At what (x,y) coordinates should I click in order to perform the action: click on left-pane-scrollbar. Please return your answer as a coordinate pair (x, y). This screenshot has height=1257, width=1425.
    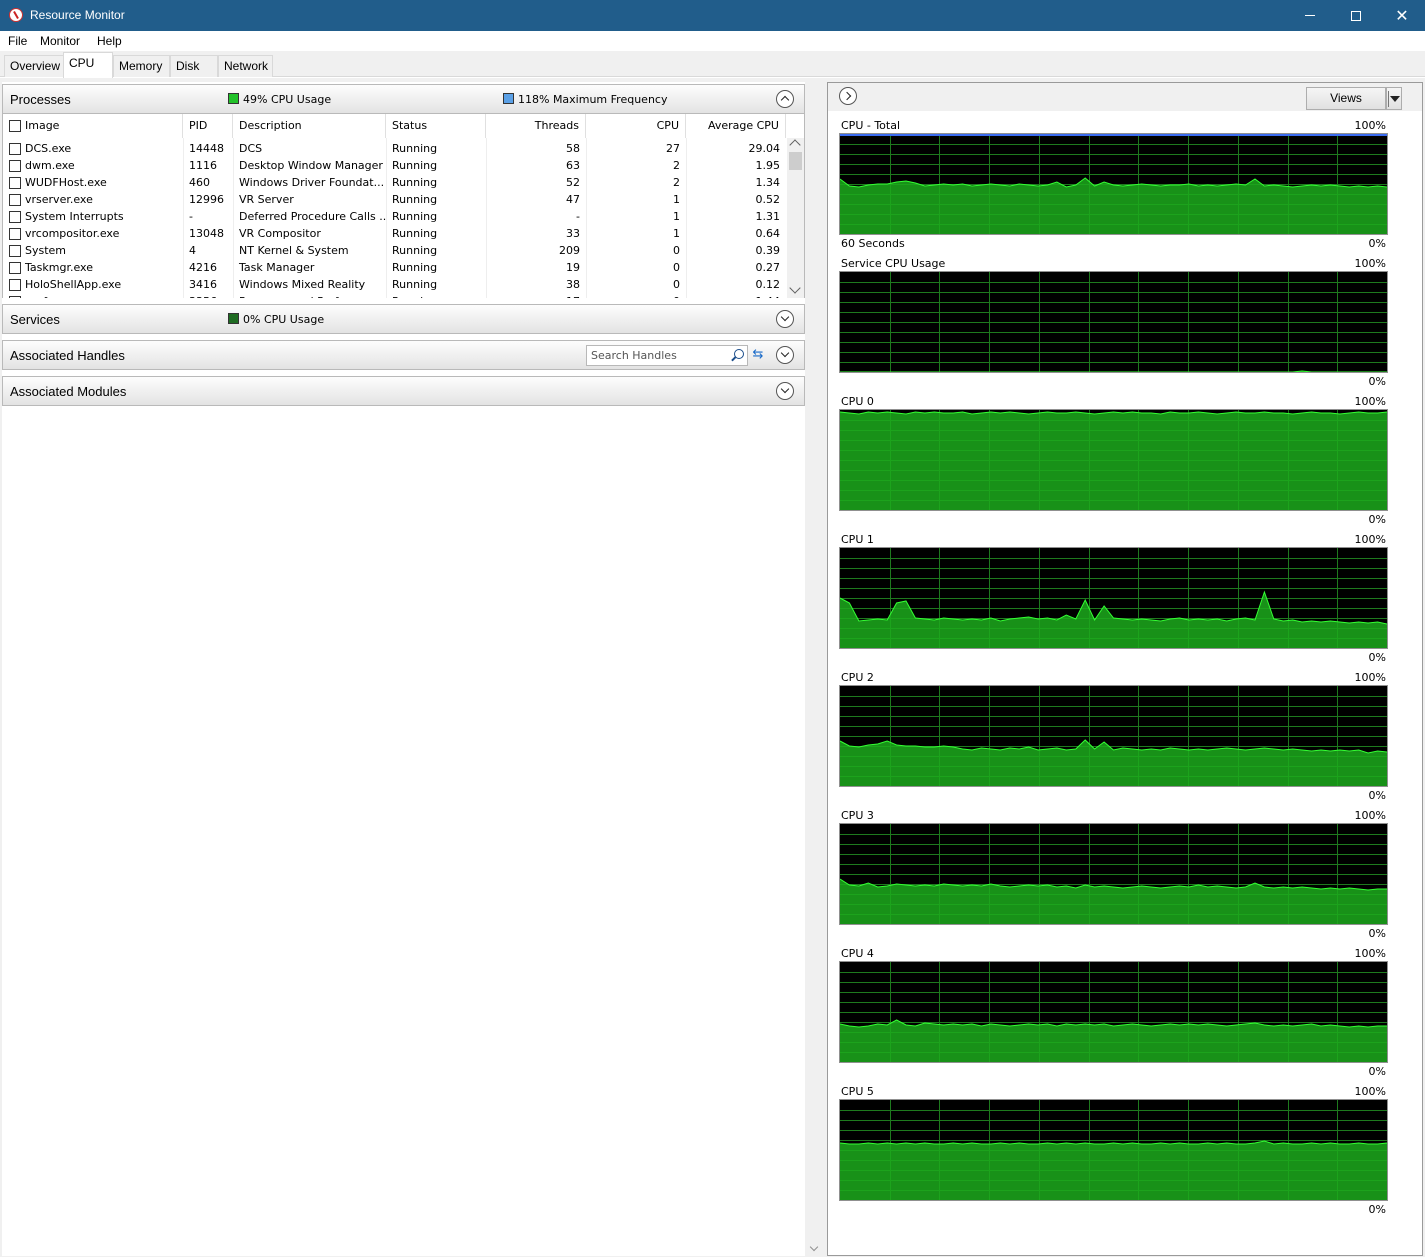
    Looking at the image, I should click on (814, 669).